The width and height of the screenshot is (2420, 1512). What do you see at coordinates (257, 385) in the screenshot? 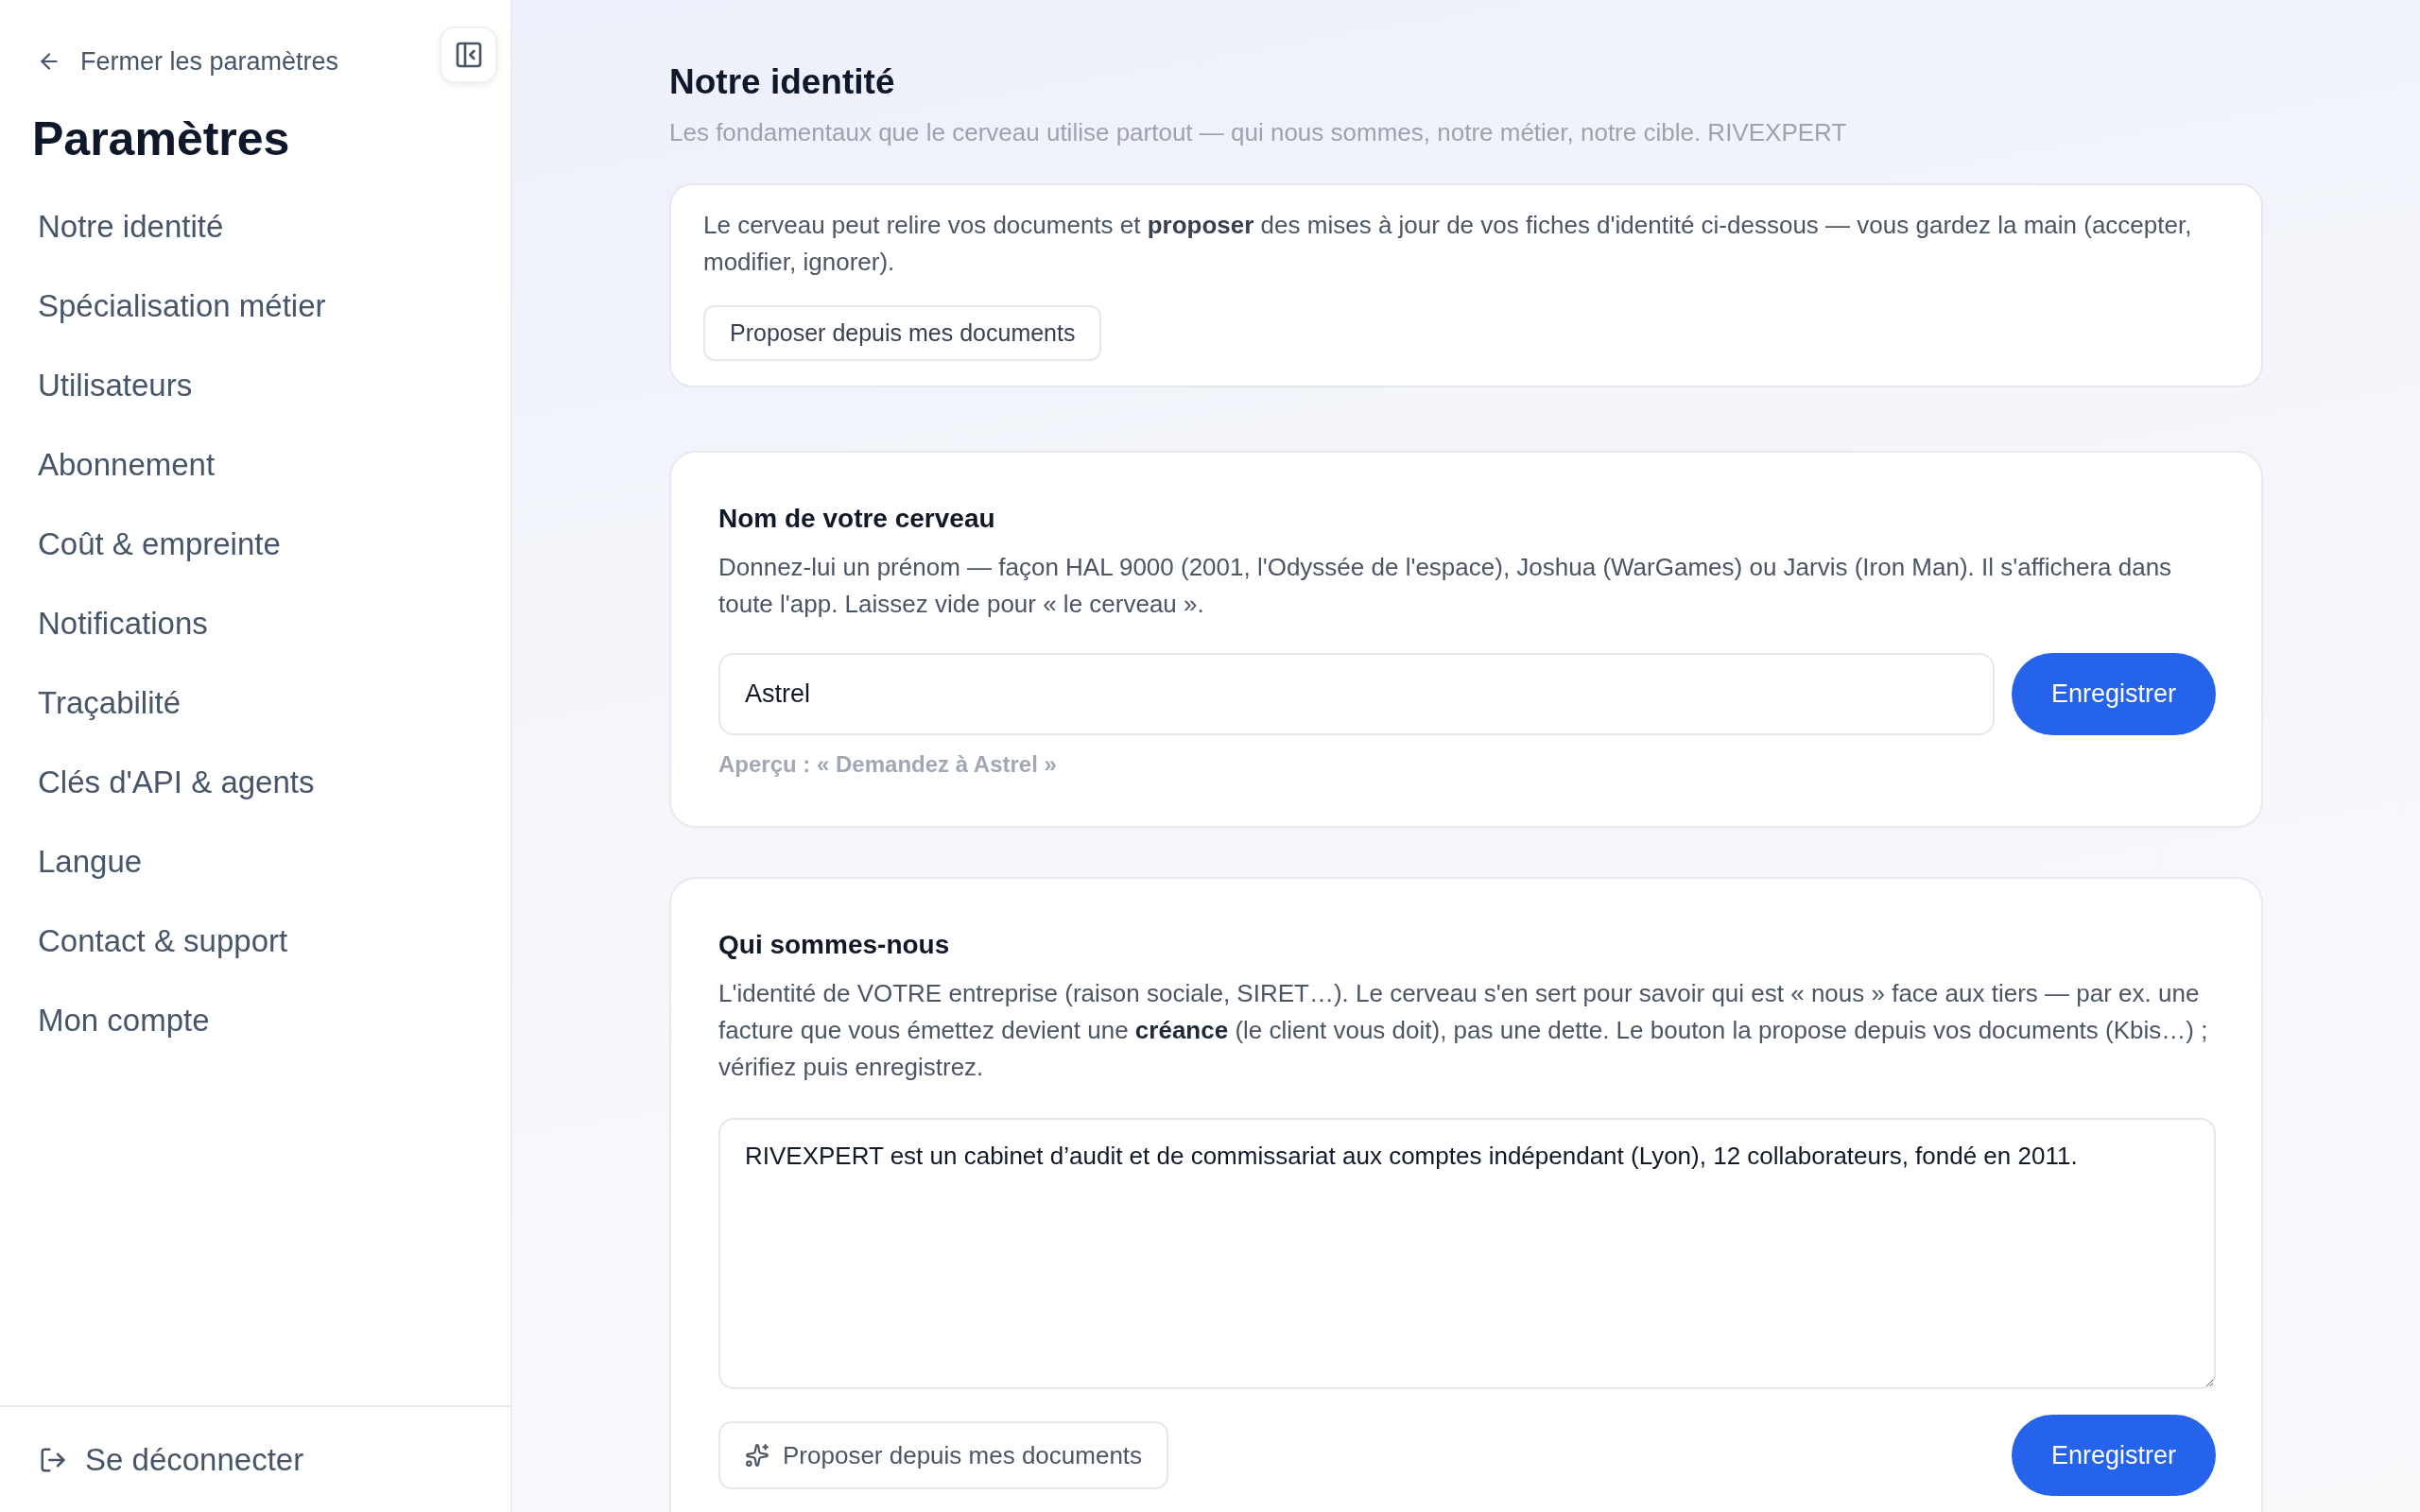
I see `nav-item: Utilisateurs` at bounding box center [257, 385].